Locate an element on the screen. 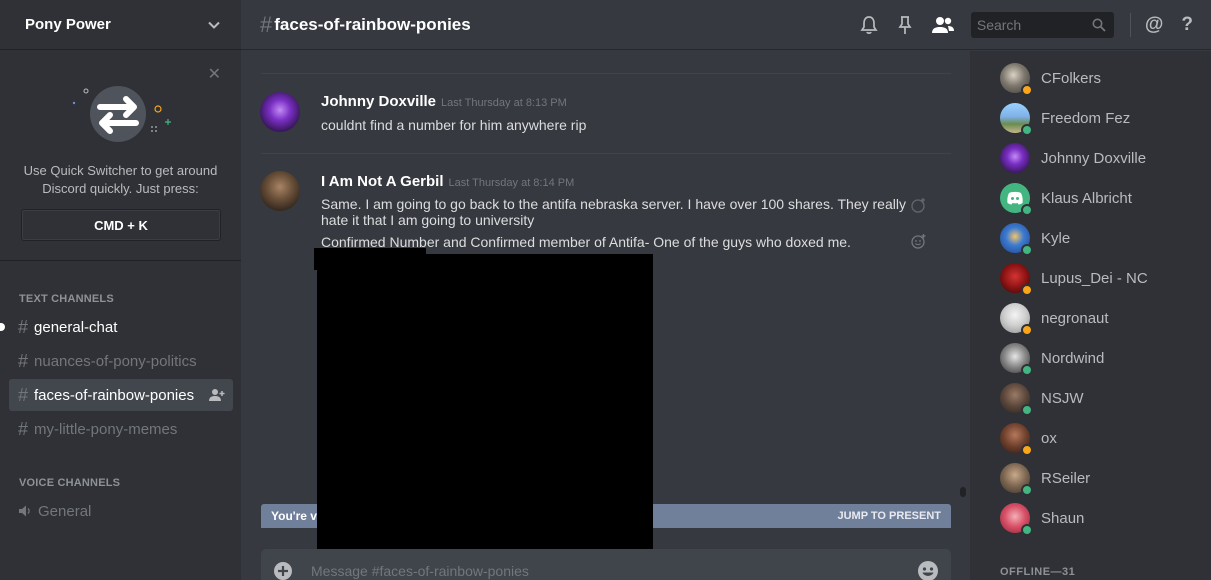 The image size is (1211, 580). voice-channels-category: VOICE CHANNELS is located at coordinates (69, 483).